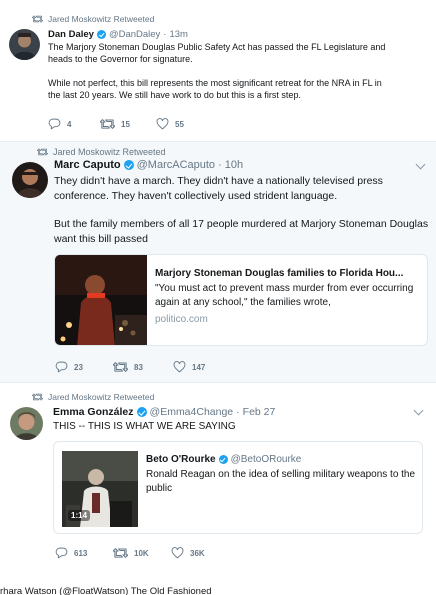 This screenshot has height=595, width=436. What do you see at coordinates (71, 34) in the screenshot?
I see `author-name: Dan Daley` at bounding box center [71, 34].